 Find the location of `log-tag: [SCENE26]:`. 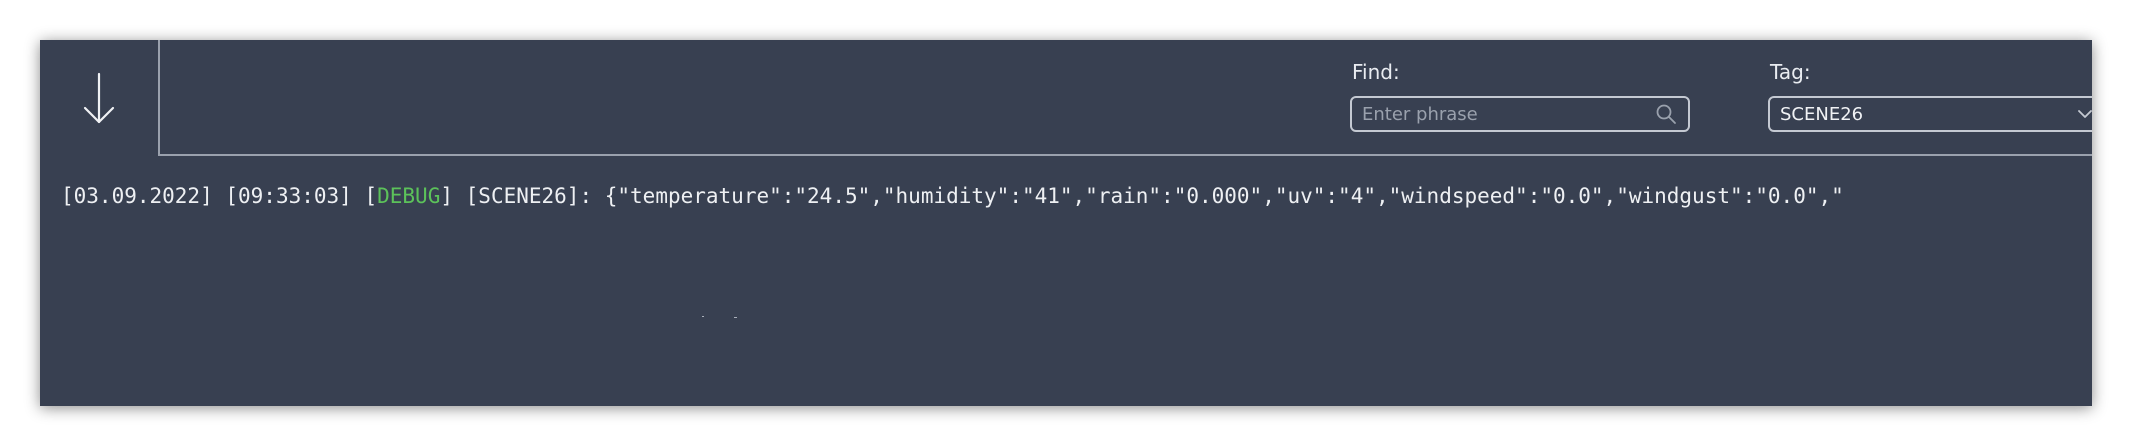

log-tag: [SCENE26]: is located at coordinates (529, 196).